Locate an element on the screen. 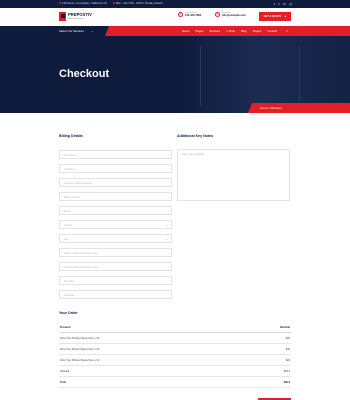 Image resolution: width=350 pixels, height=400 pixels. notes-placeholder: Order note (optional) is located at coordinates (193, 154).